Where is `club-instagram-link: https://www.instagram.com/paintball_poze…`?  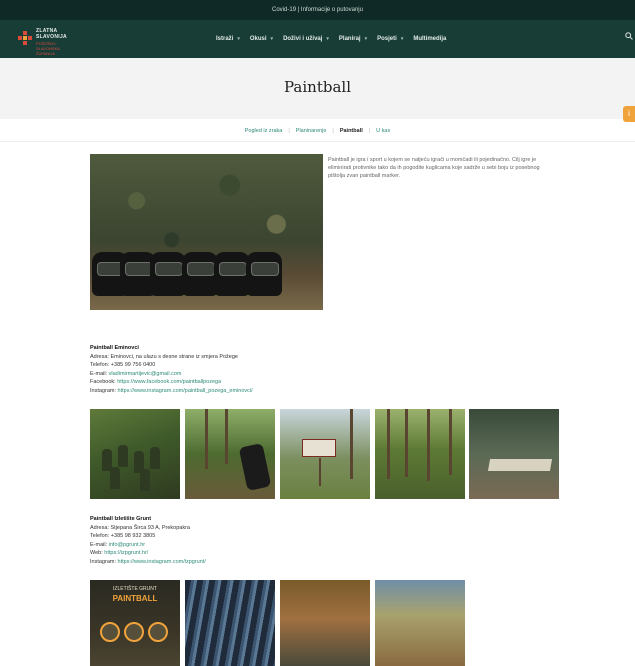 club-instagram-link: https://www.instagram.com/paintball_poze… is located at coordinates (185, 391).